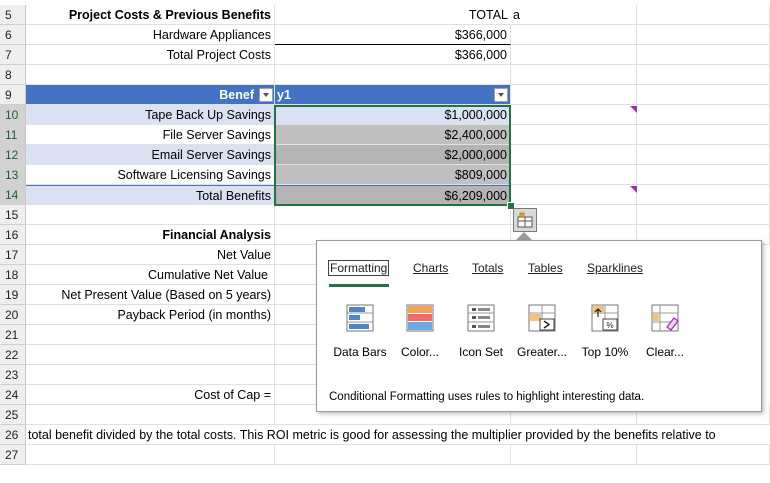  Describe the element at coordinates (150, 375) in the screenshot. I see `cell-a23` at that location.